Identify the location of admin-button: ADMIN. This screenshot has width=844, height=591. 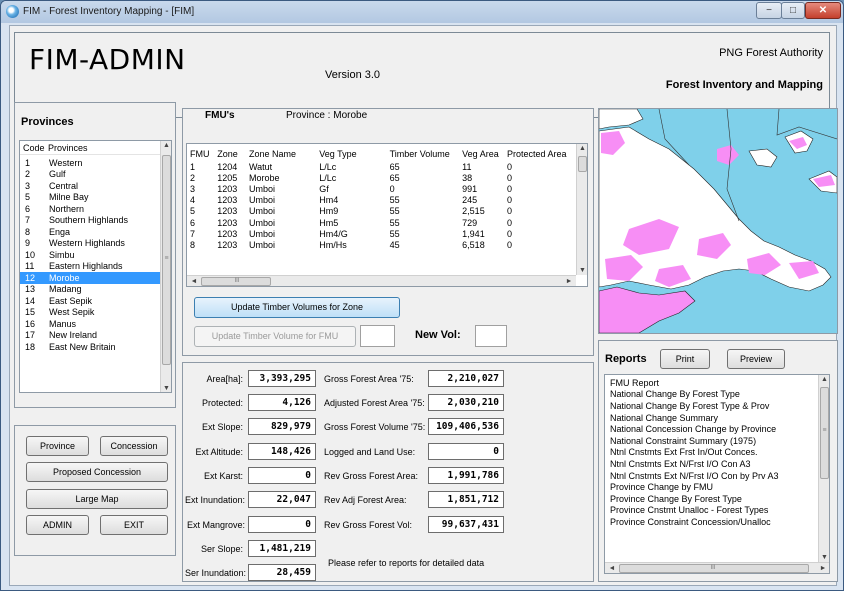
(57, 525).